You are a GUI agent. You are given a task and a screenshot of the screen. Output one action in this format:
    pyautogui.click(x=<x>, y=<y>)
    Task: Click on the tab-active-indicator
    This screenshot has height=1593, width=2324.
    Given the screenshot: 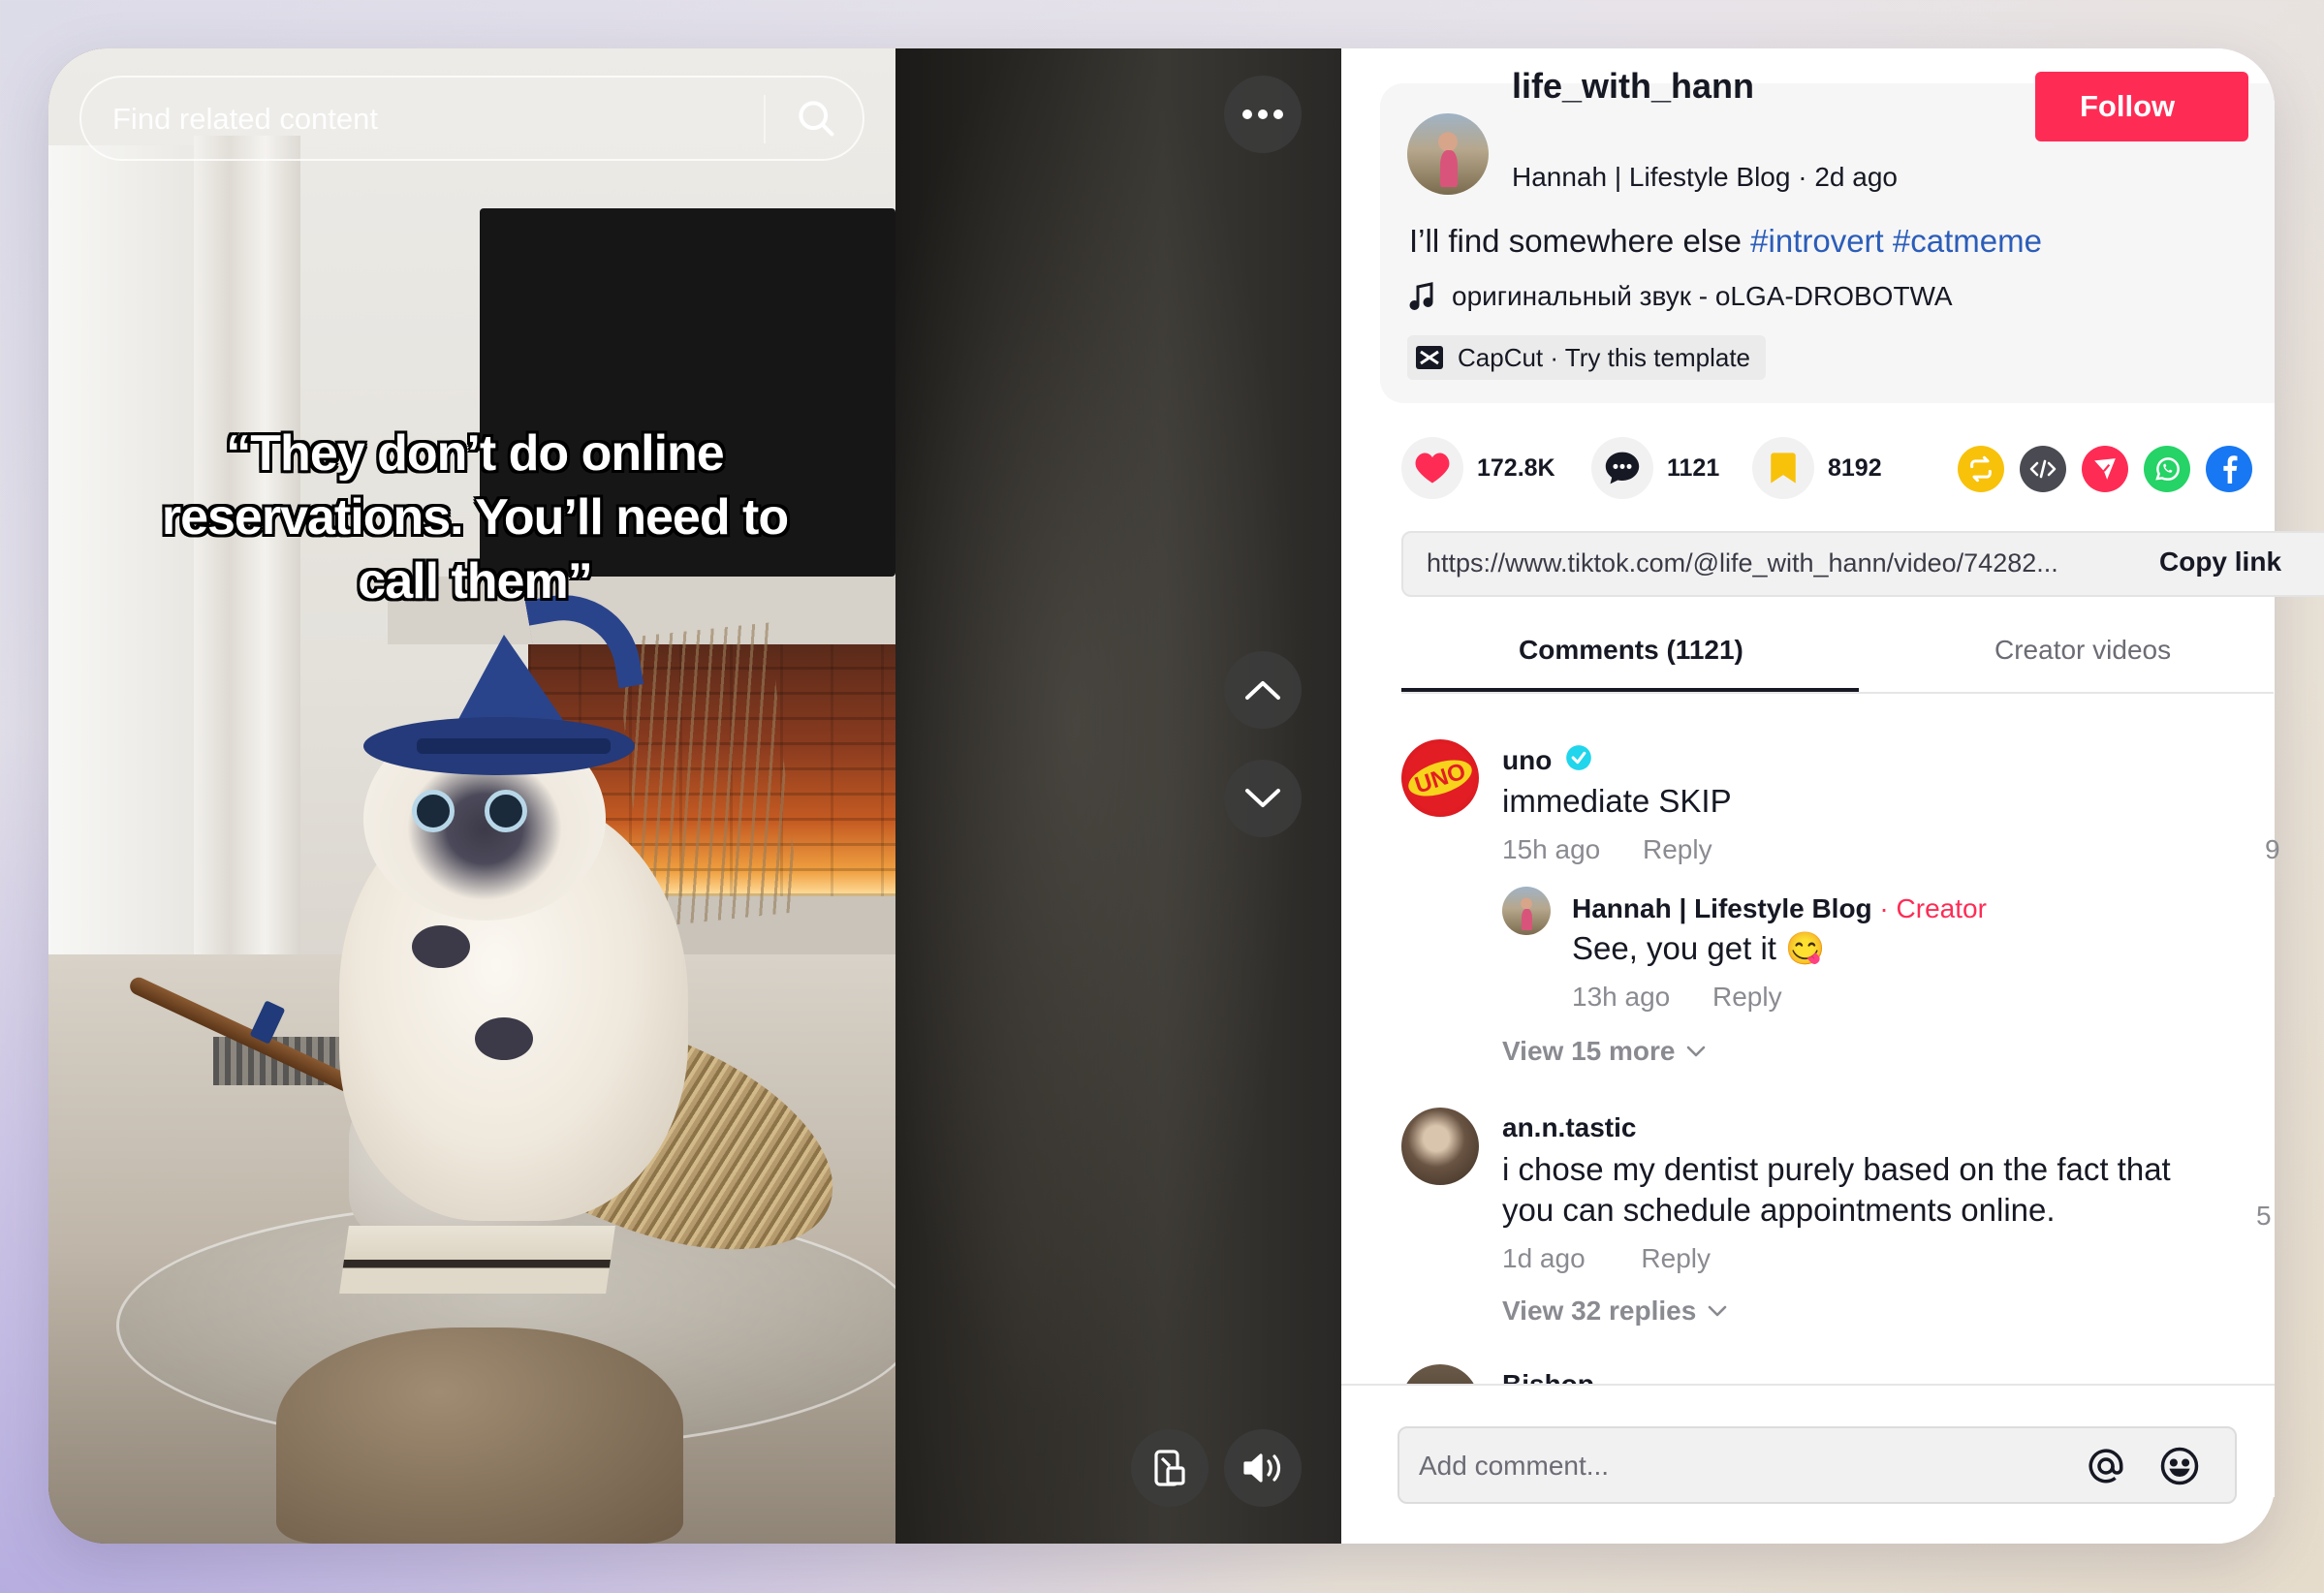 What is the action you would take?
    pyautogui.click(x=1630, y=690)
    